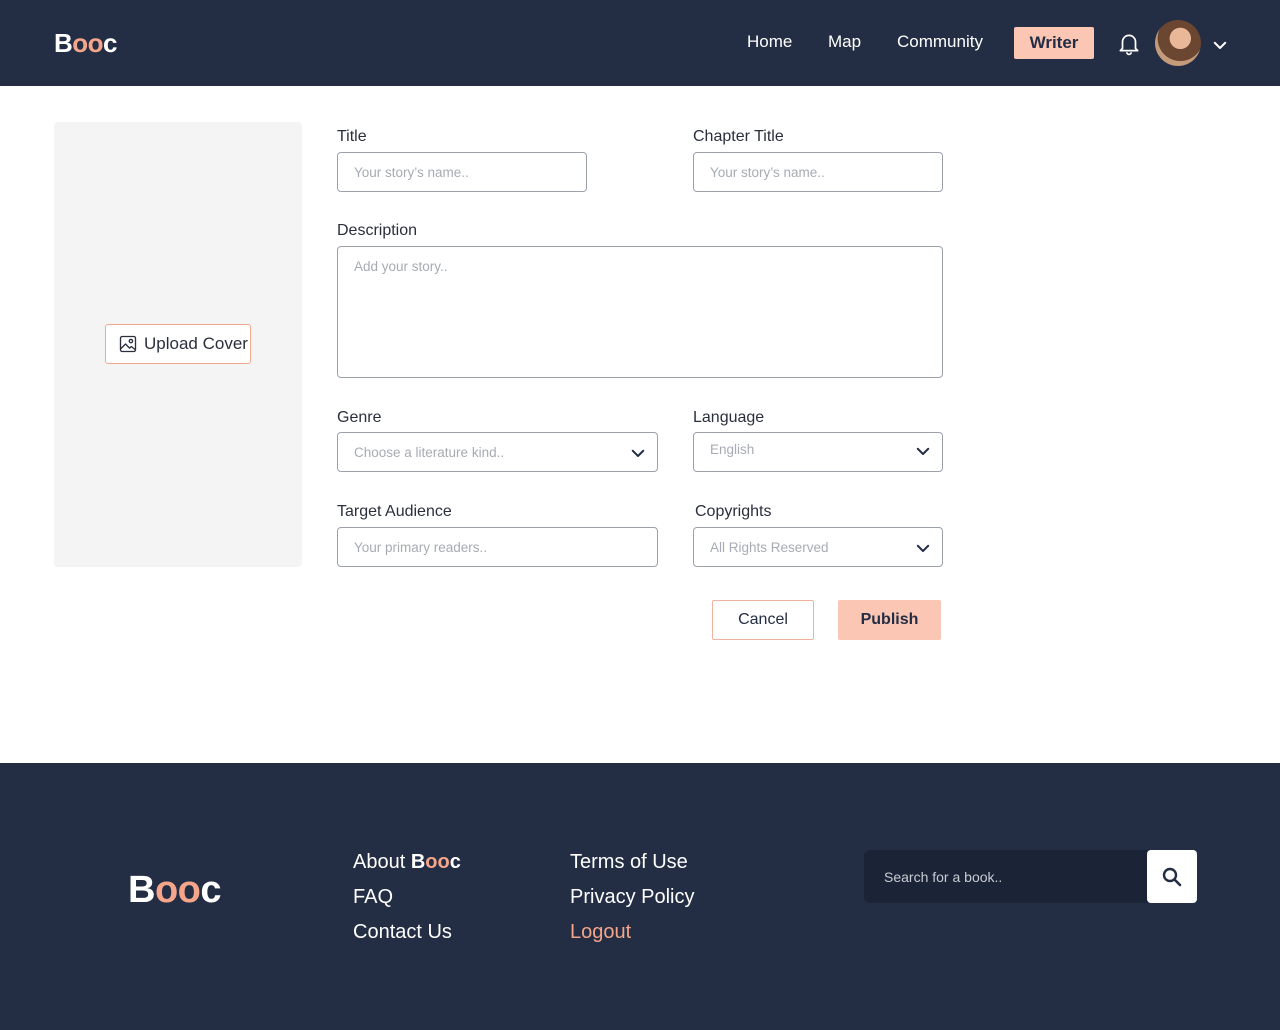 Image resolution: width=1280 pixels, height=1030 pixels. I want to click on footer-about-link: About Booc, so click(407, 862).